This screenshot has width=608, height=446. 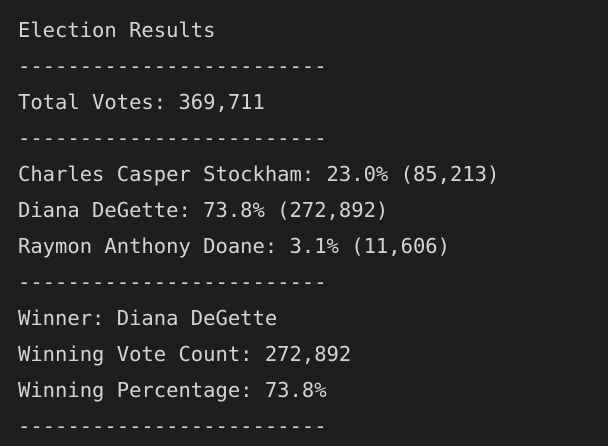 What do you see at coordinates (259, 174) in the screenshot?
I see `candidate-result-line: Charles Casper Stockham: 23.0% (85,213)` at bounding box center [259, 174].